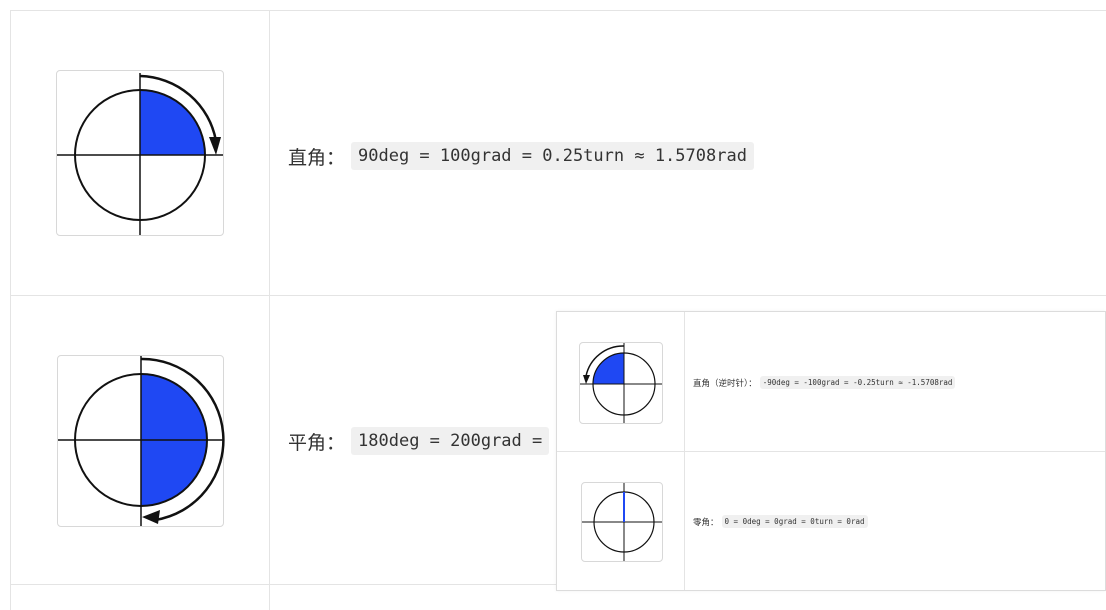  Describe the element at coordinates (141, 441) in the screenshot. I see `straight-angle-icon` at that location.